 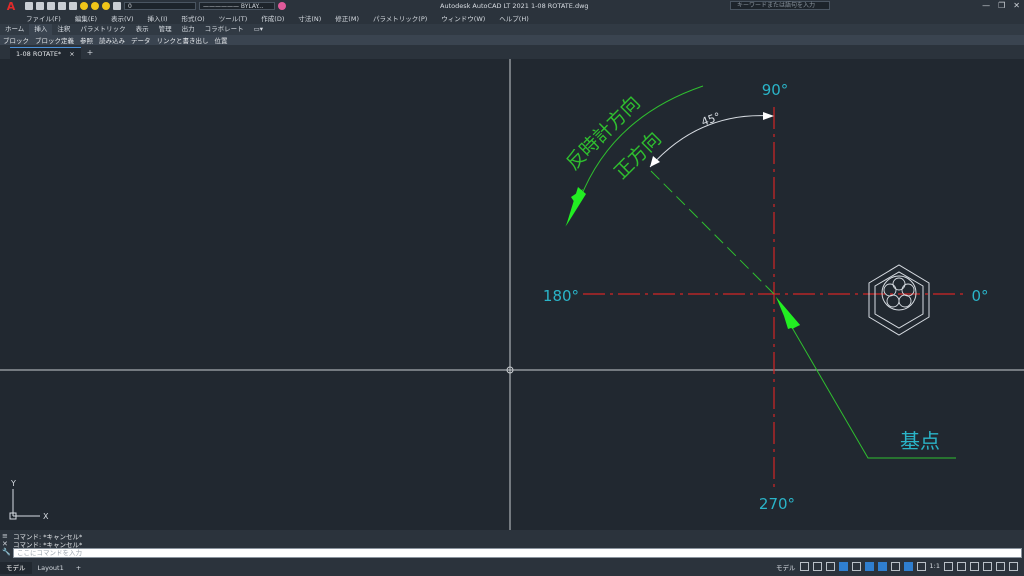 I want to click on window-controls: — ❐ ✕, so click(x=1001, y=5).